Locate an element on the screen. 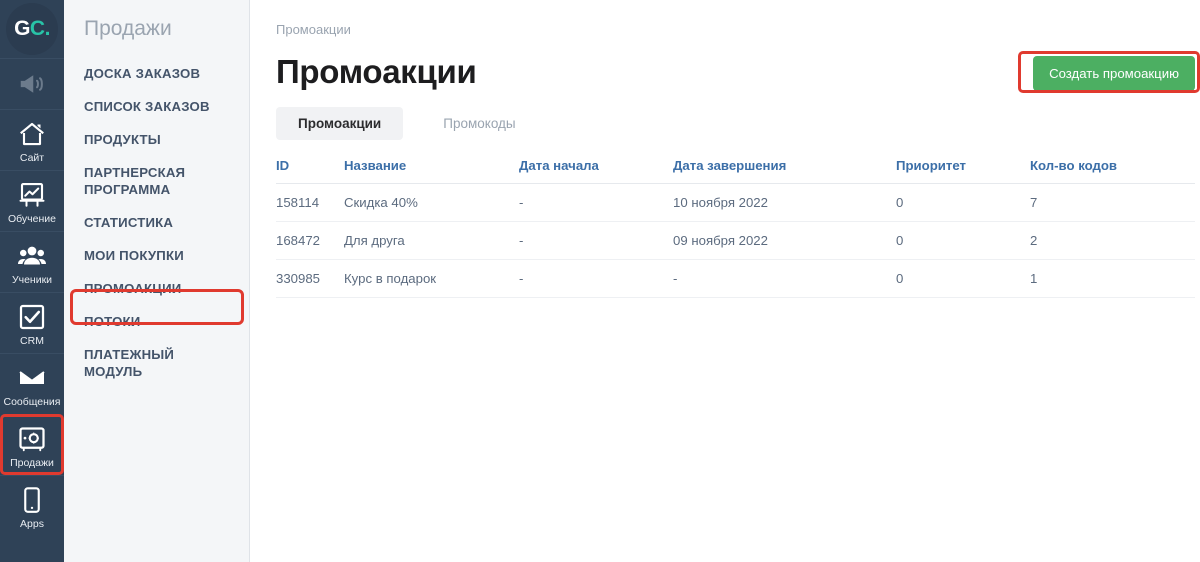 Image resolution: width=1200 pixels, height=562 pixels. logo-text-g: G is located at coordinates (22, 28).